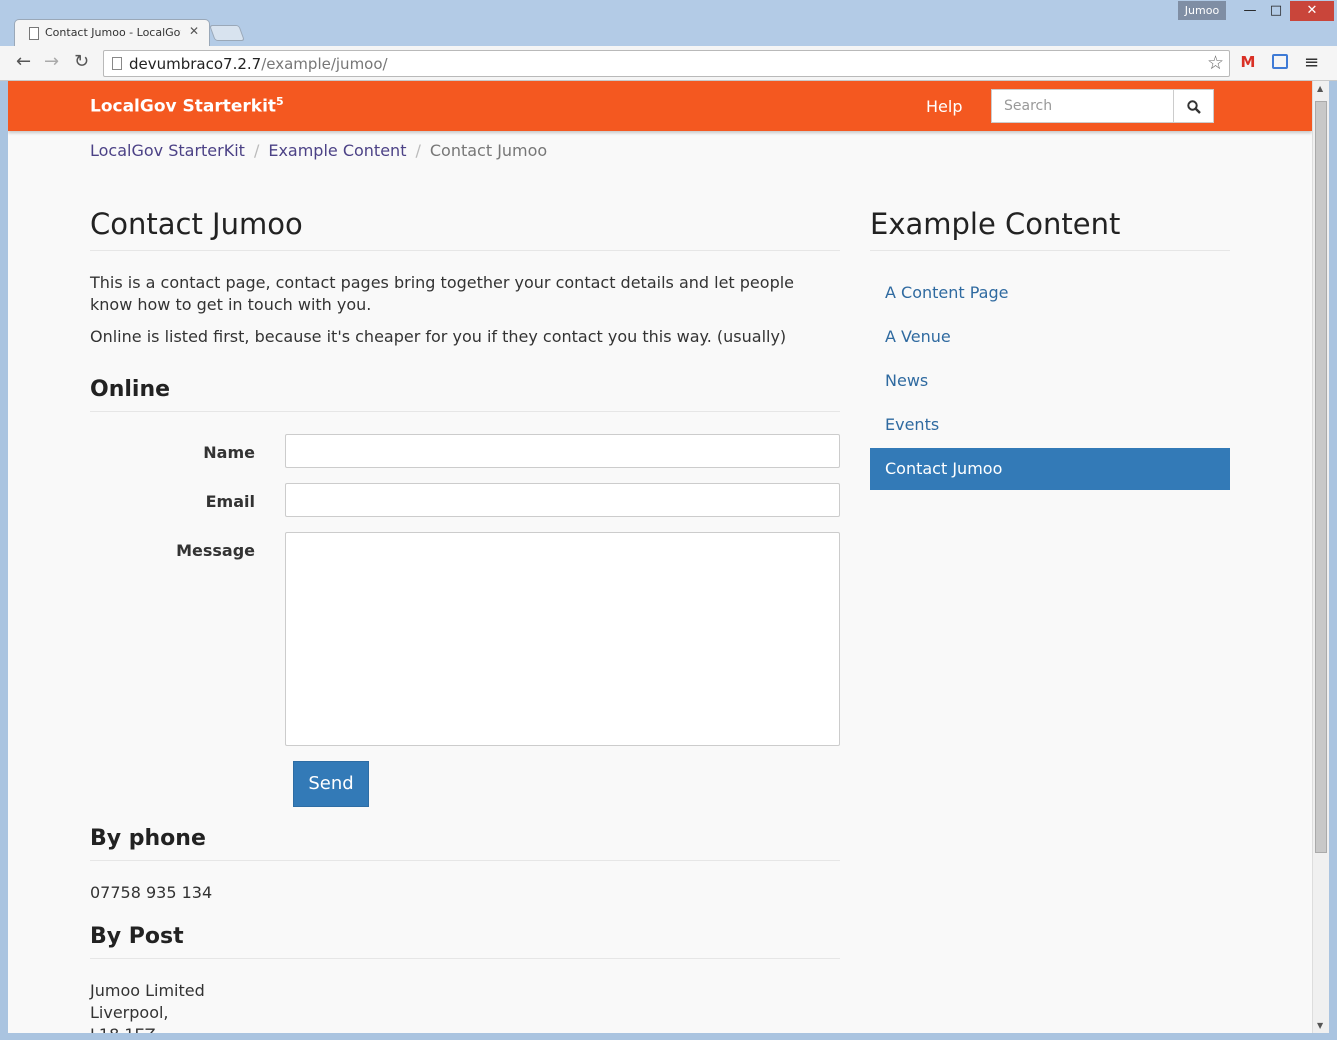  Describe the element at coordinates (465, 394) in the screenshot. I see `online-heading: Online` at that location.